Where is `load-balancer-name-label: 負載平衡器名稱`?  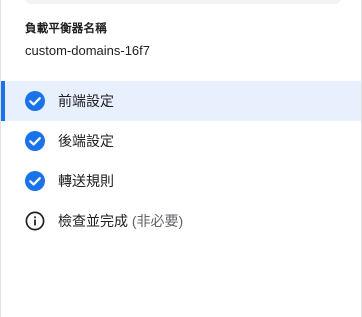
load-balancer-name-label: 負載平衡器名稱 is located at coordinates (66, 29).